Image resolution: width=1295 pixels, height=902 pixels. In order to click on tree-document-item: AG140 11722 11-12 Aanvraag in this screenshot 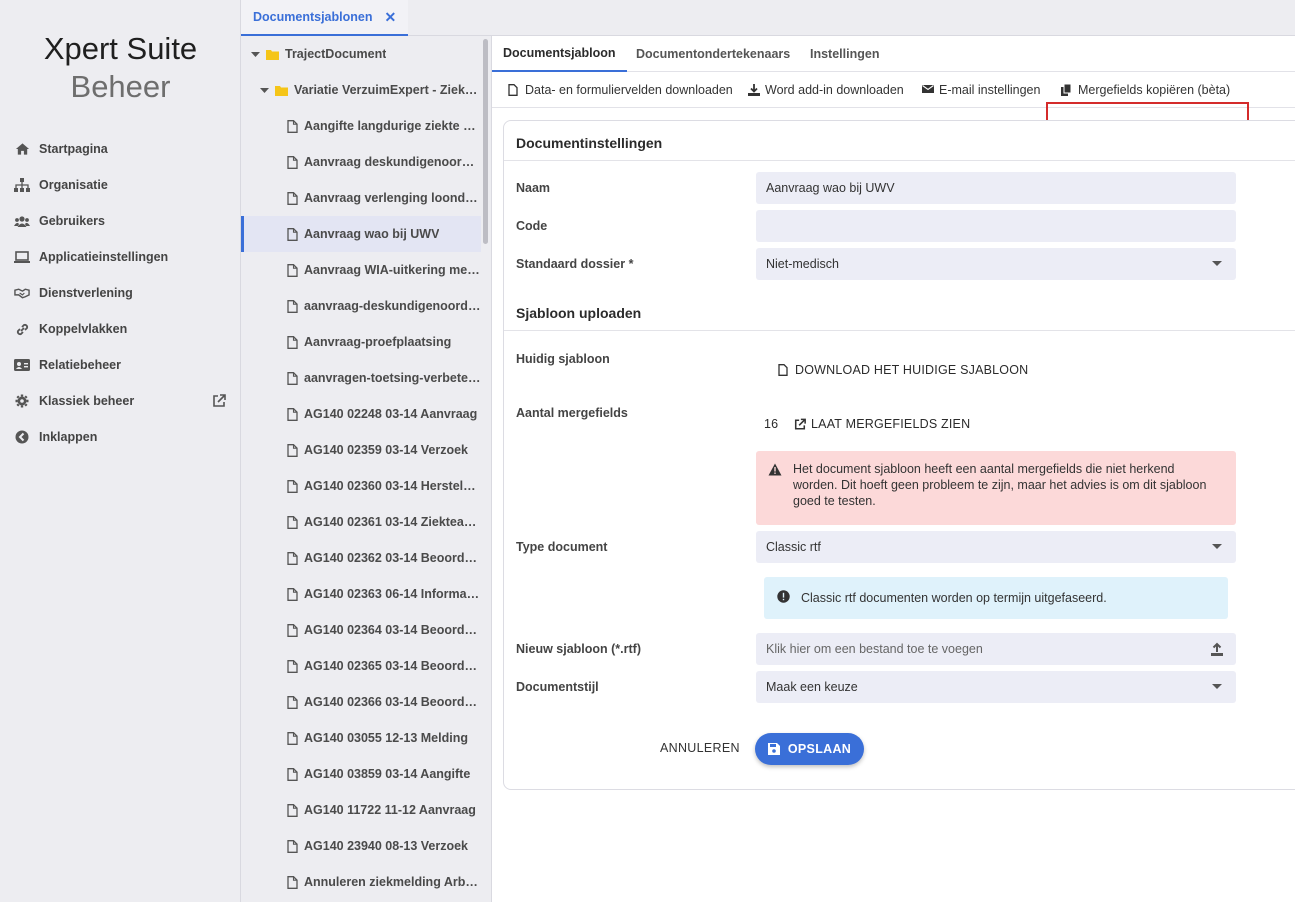, I will do `click(361, 810)`.